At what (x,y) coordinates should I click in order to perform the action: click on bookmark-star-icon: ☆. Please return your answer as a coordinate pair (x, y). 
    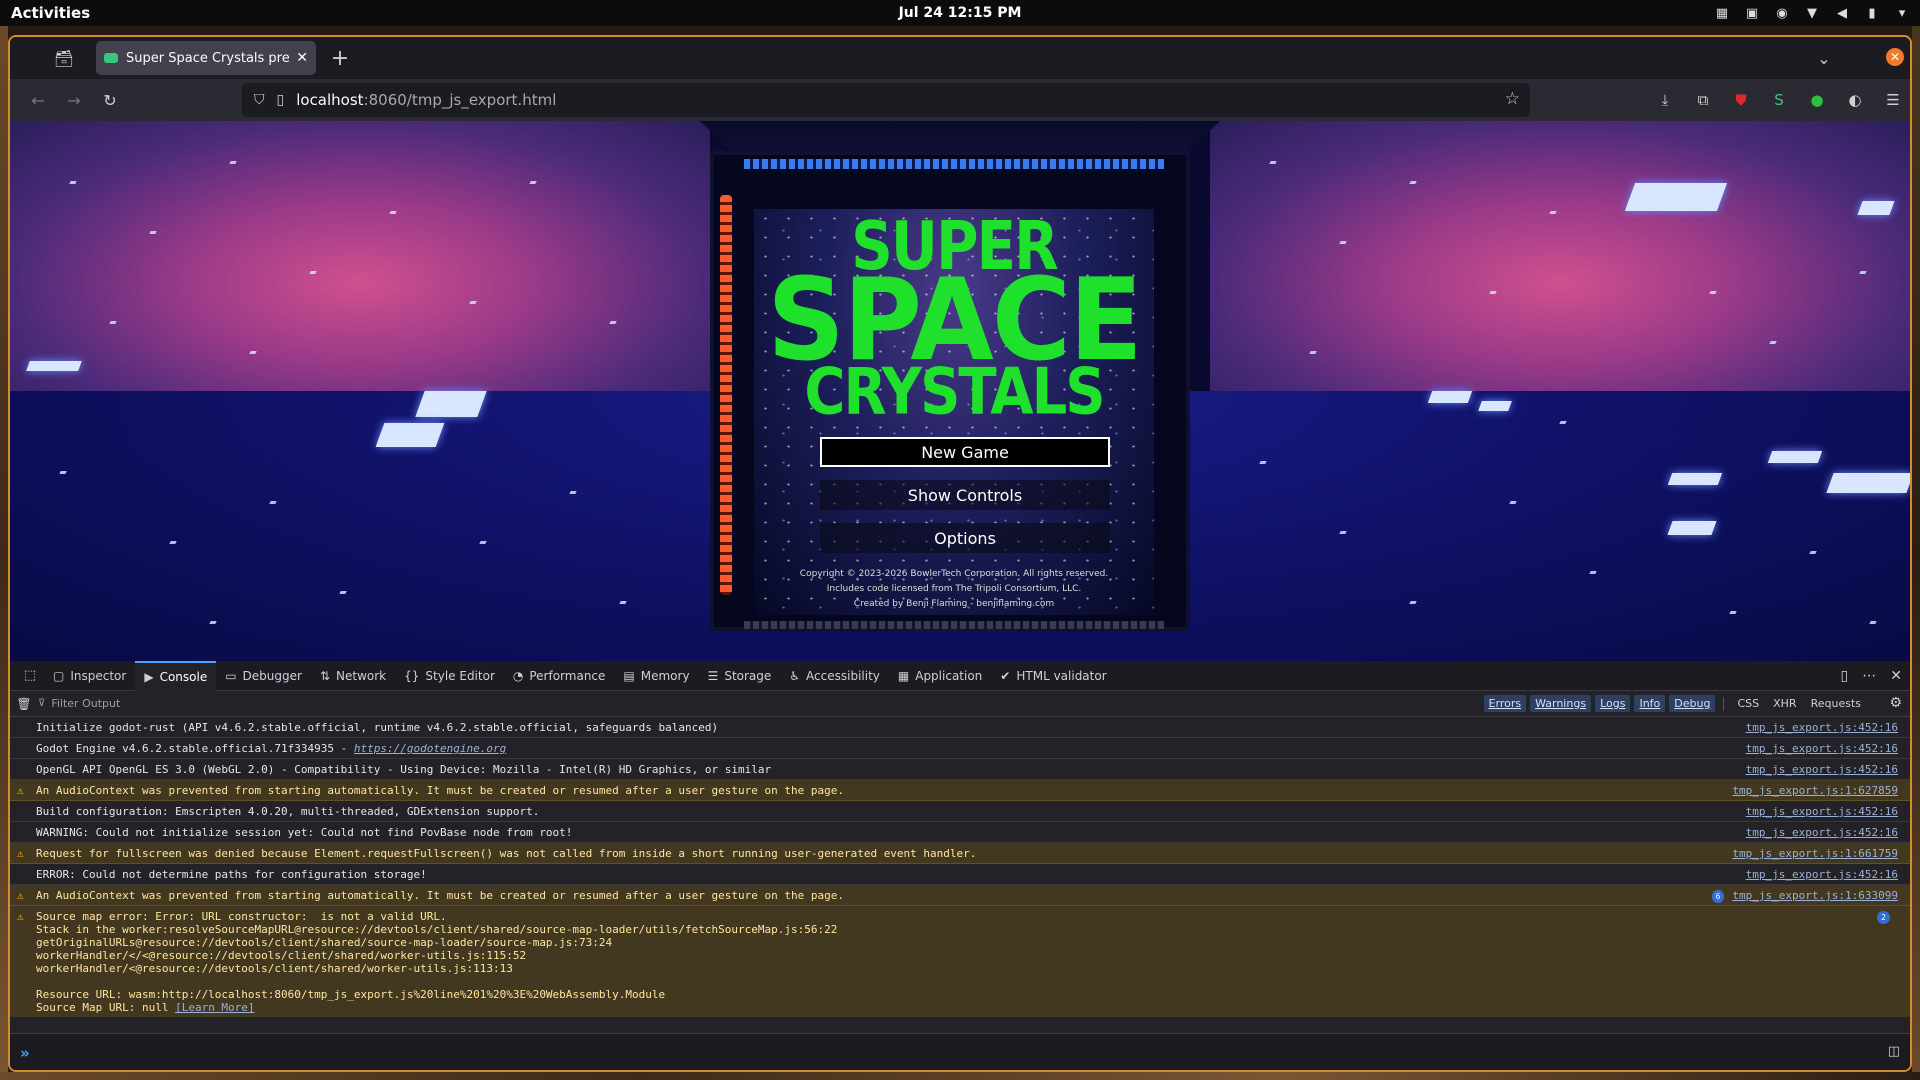
    Looking at the image, I should click on (1512, 99).